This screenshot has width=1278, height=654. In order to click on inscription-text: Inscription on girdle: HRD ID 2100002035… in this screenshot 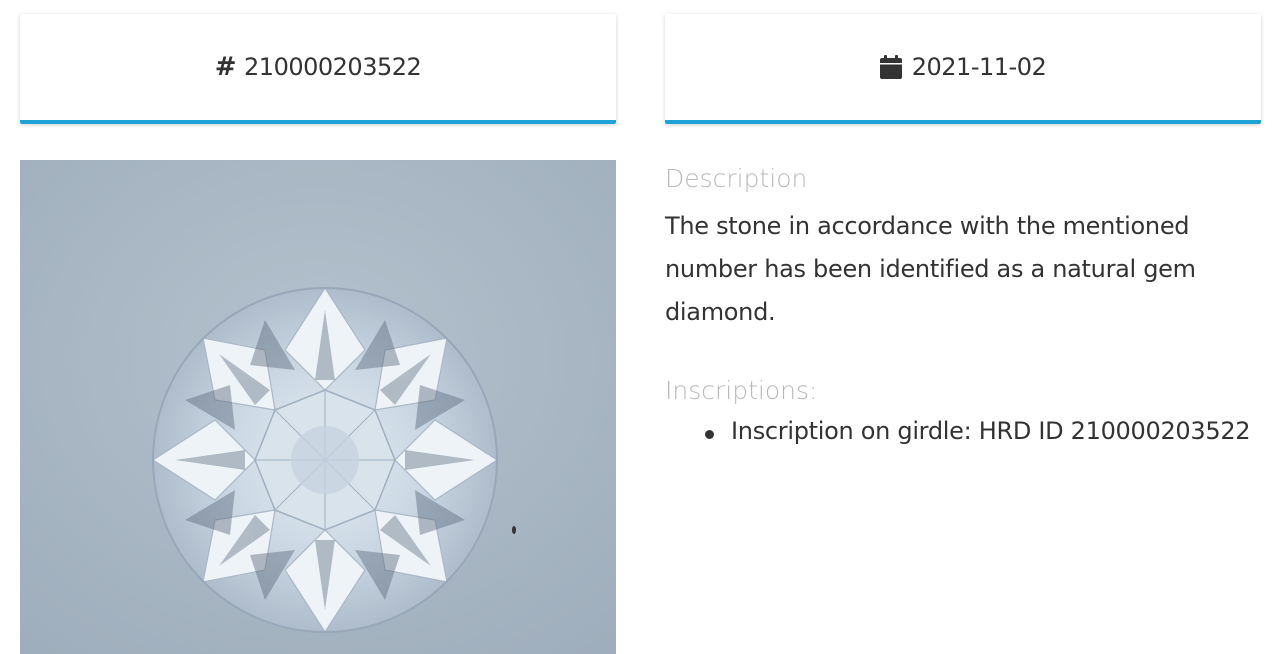, I will do `click(991, 431)`.